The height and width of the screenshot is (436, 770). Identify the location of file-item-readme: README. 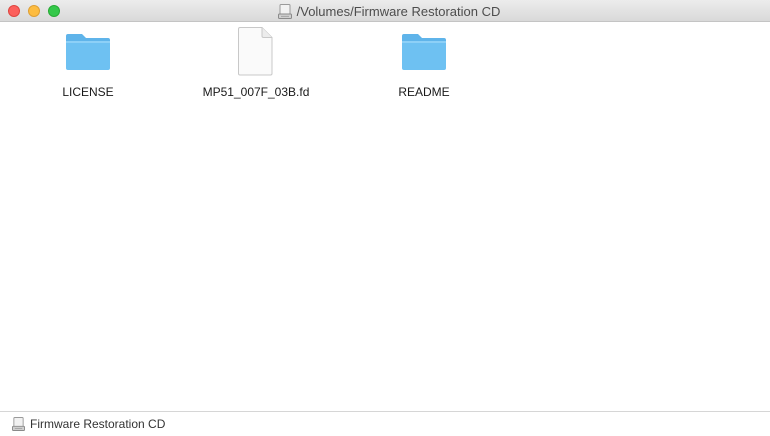
(424, 68).